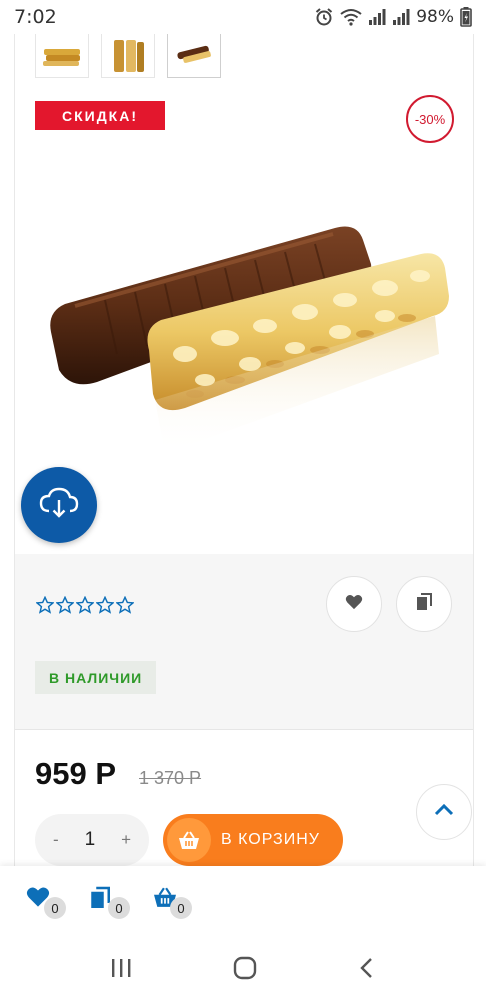  I want to click on heart-icon, so click(354, 604).